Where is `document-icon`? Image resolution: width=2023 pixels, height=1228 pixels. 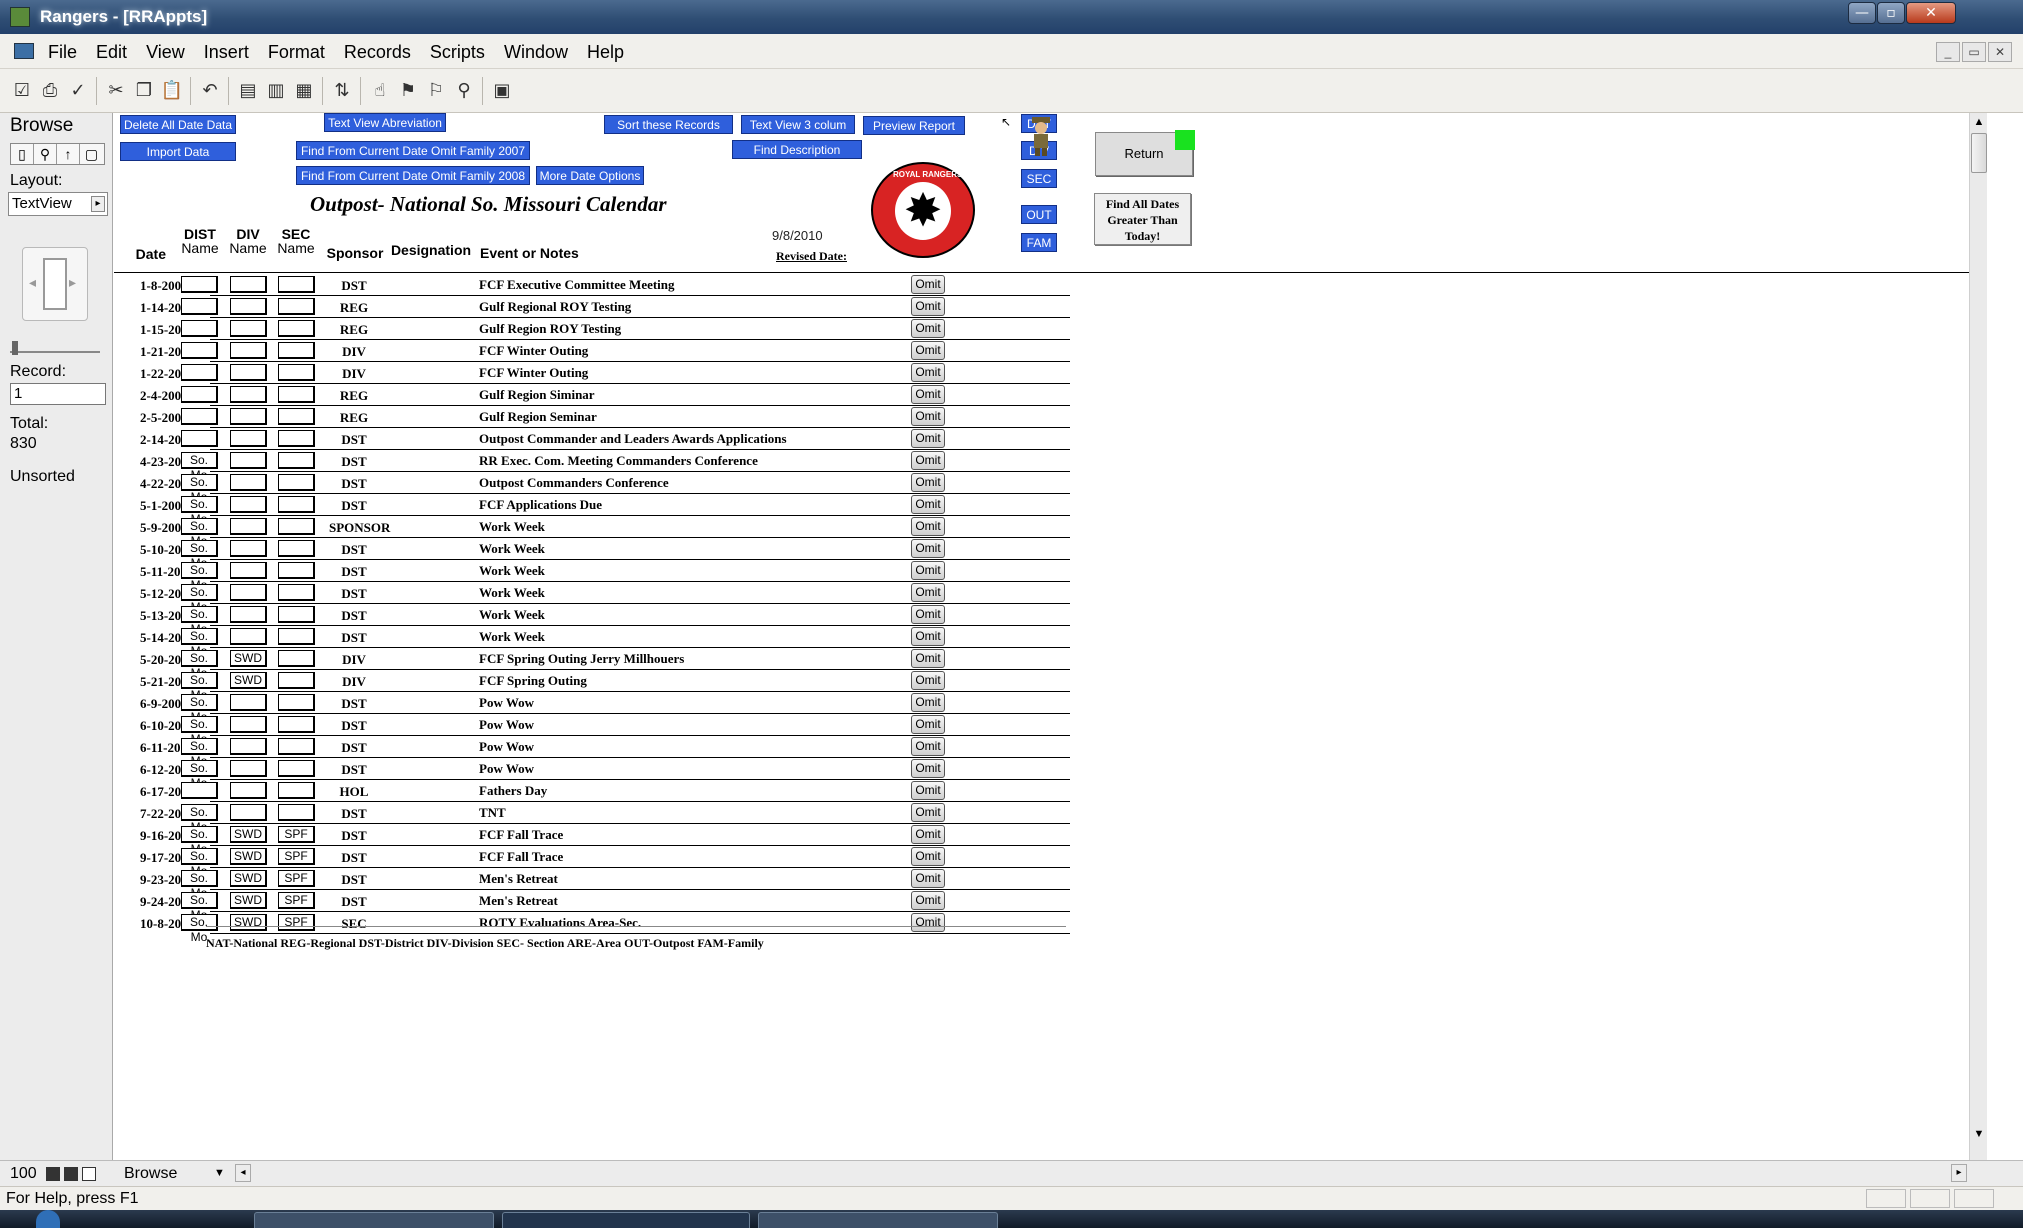 document-icon is located at coordinates (24, 51).